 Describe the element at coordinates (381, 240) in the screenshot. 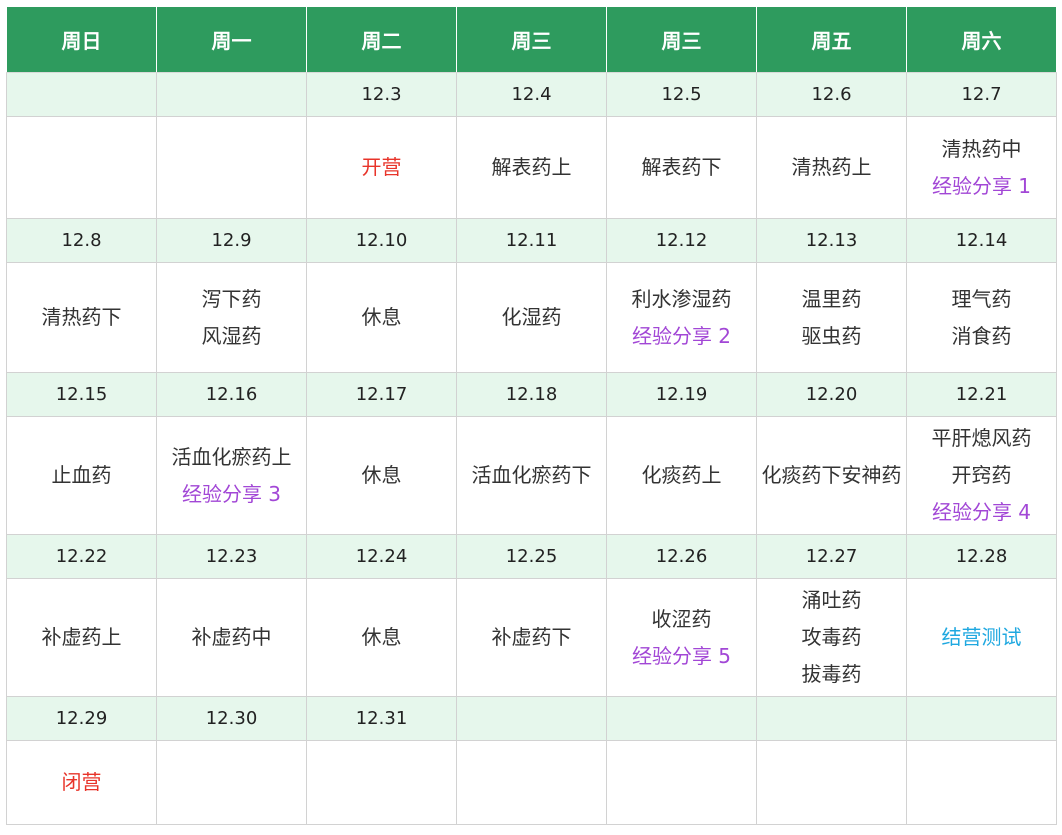

I see `date-cell: 12.10` at that location.